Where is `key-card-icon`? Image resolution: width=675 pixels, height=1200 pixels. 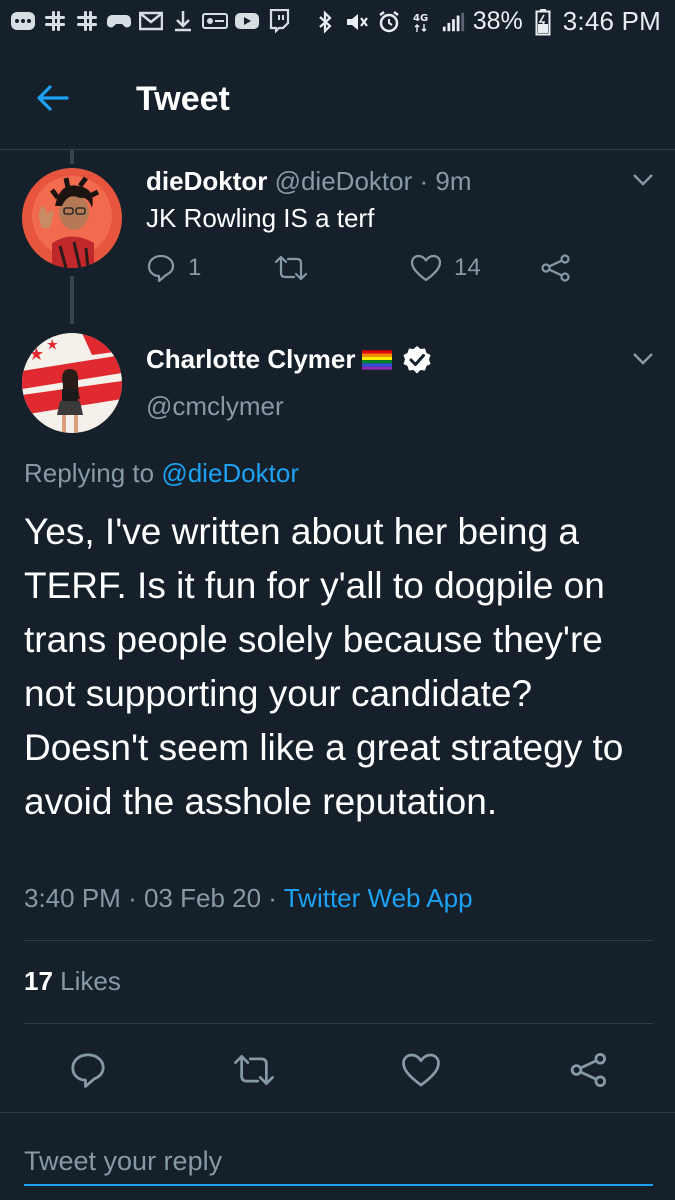 key-card-icon is located at coordinates (215, 21).